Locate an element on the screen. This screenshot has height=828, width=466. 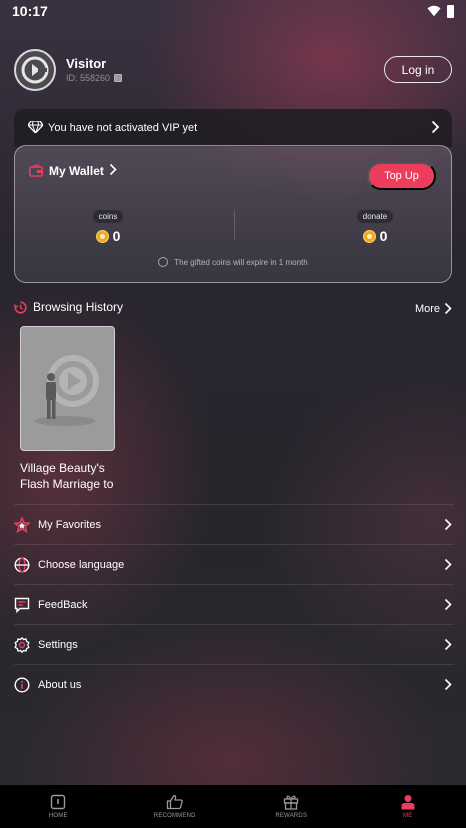
more-link: More is located at coordinates (433, 308).